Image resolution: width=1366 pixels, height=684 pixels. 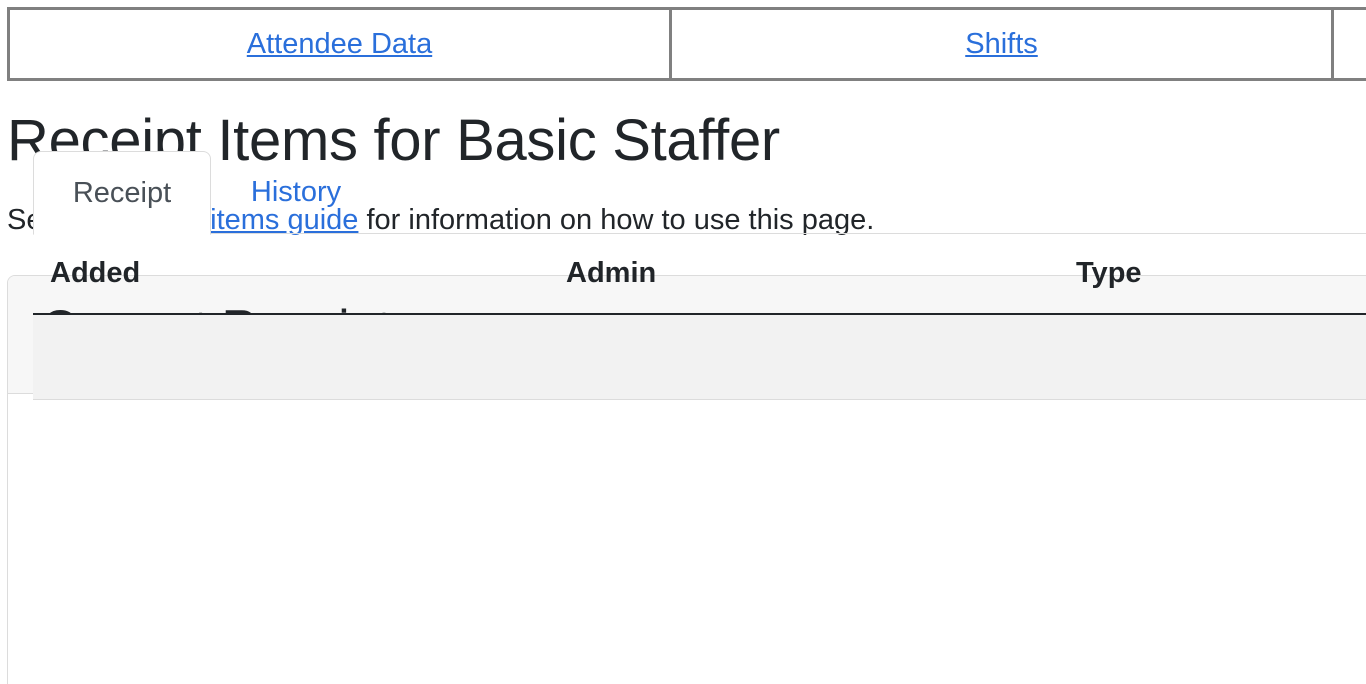 I want to click on table-header-row: Added Admin Type, so click(x=699, y=274).